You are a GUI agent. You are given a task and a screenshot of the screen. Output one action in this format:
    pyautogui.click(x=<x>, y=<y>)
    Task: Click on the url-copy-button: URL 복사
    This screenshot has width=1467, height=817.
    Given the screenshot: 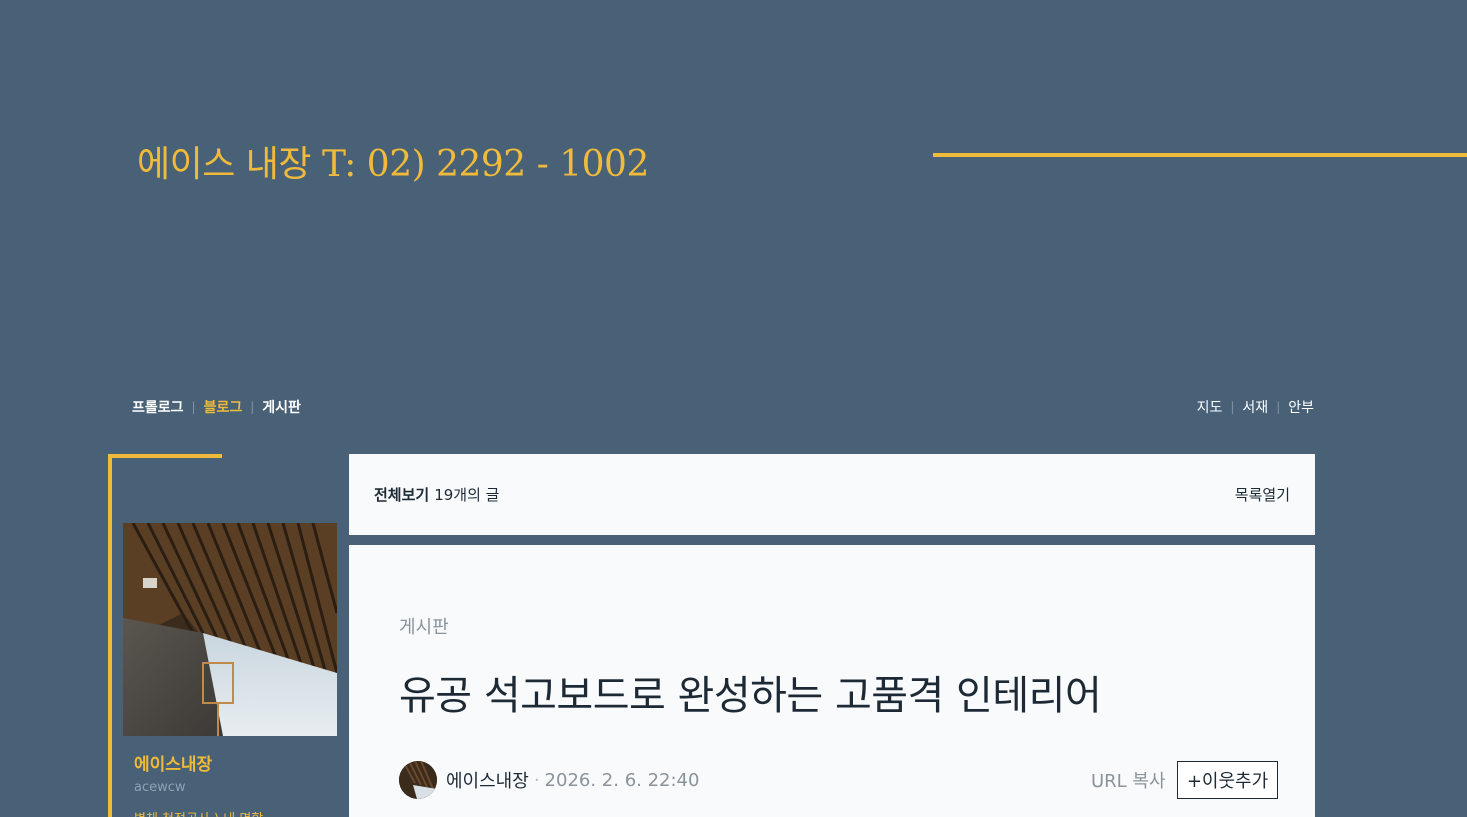 What is the action you would take?
    pyautogui.click(x=1128, y=780)
    